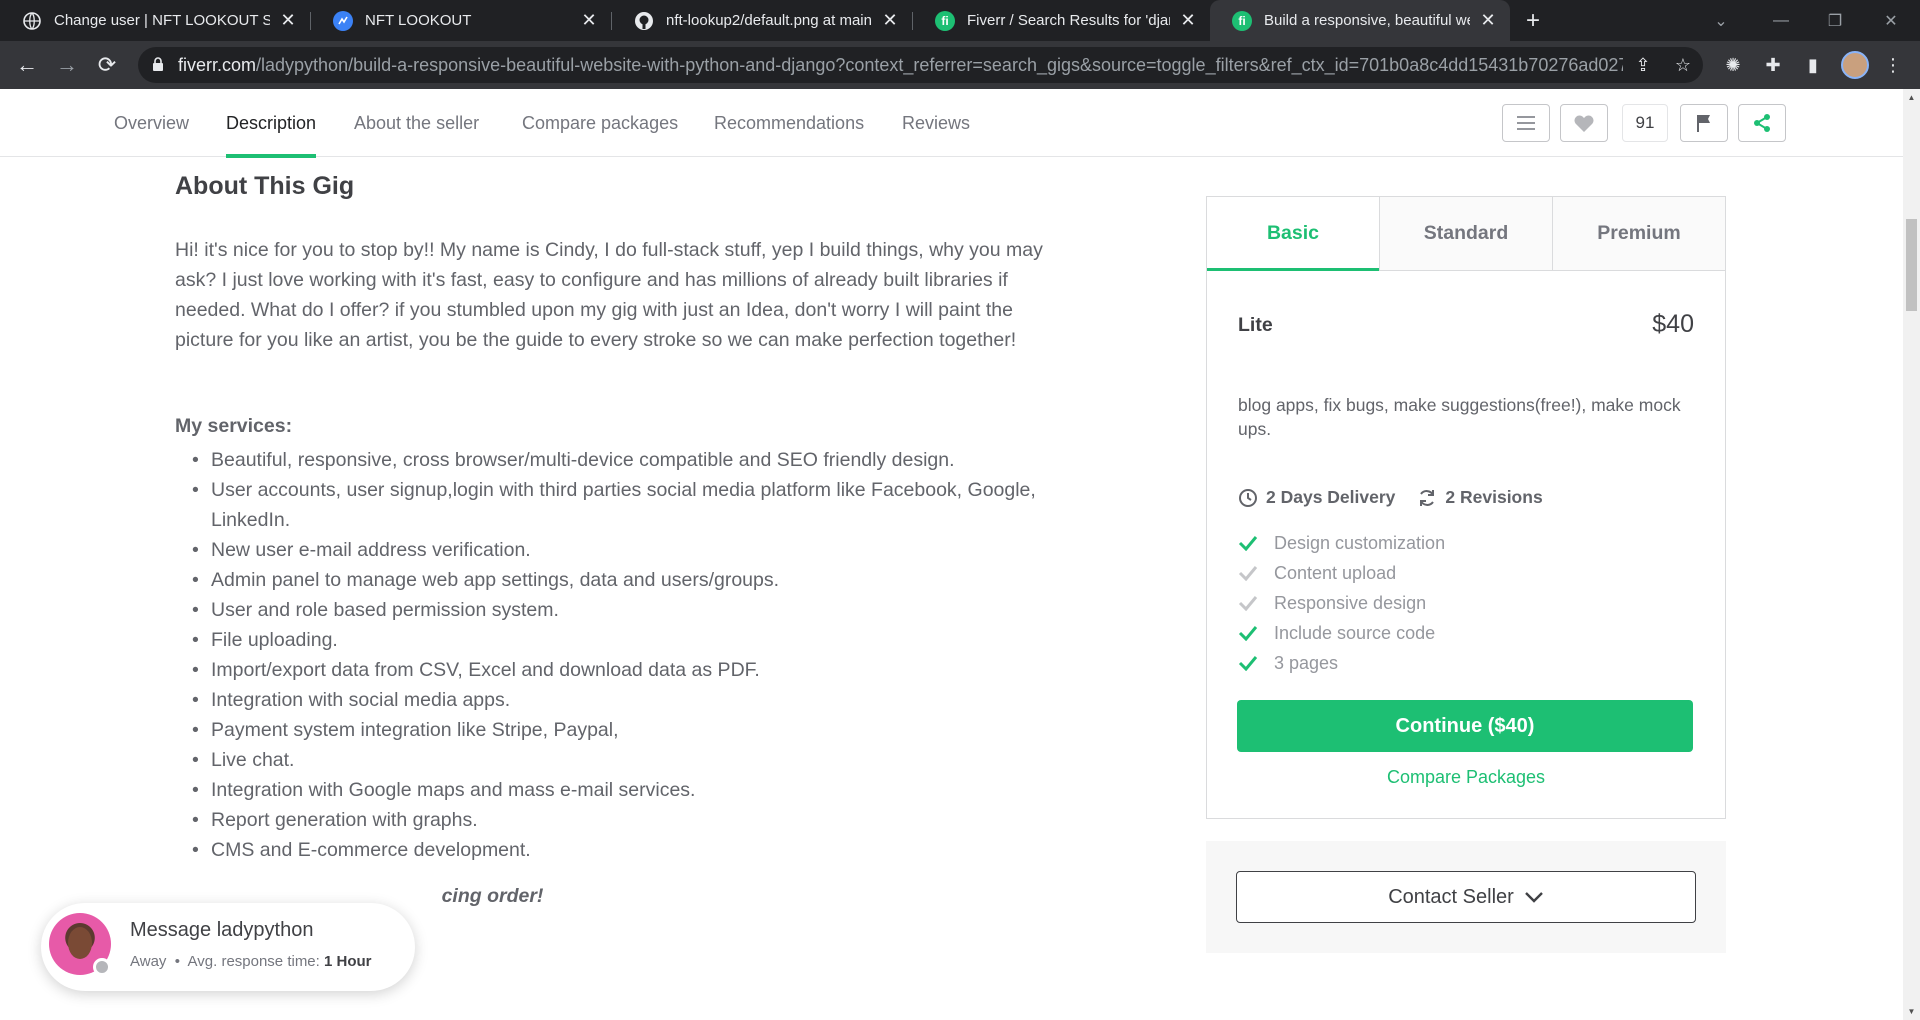 The height and width of the screenshot is (1020, 1920). What do you see at coordinates (600, 123) in the screenshot?
I see `subnav-compare-packages: Compare packages` at bounding box center [600, 123].